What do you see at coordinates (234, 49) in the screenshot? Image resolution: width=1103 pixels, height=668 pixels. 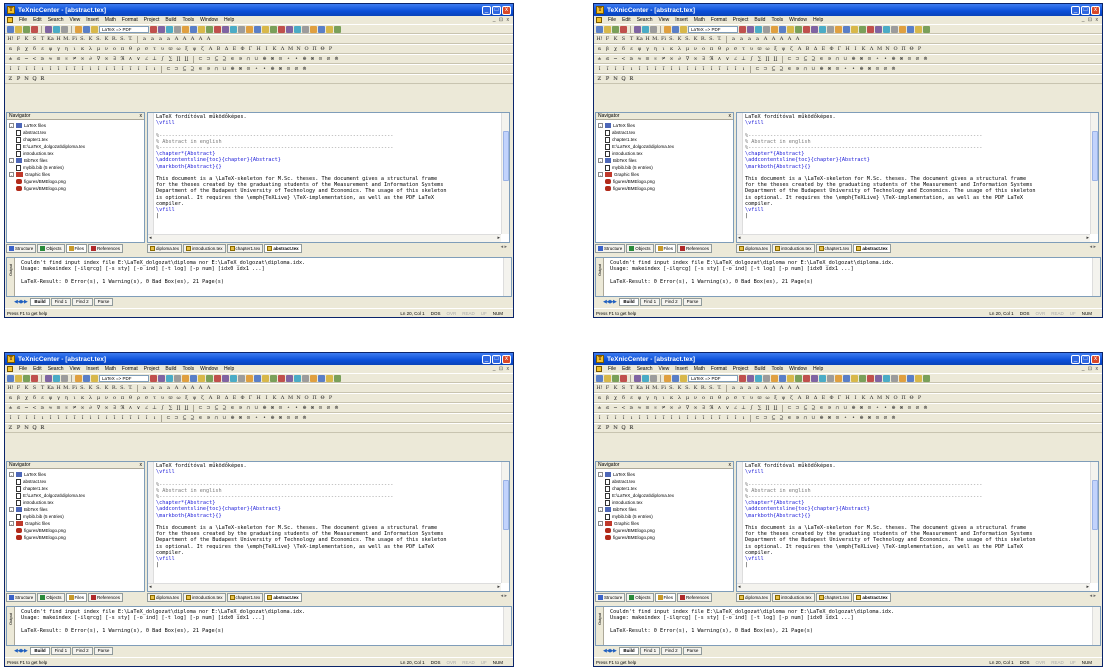 I see `symbol-button: Ε` at bounding box center [234, 49].